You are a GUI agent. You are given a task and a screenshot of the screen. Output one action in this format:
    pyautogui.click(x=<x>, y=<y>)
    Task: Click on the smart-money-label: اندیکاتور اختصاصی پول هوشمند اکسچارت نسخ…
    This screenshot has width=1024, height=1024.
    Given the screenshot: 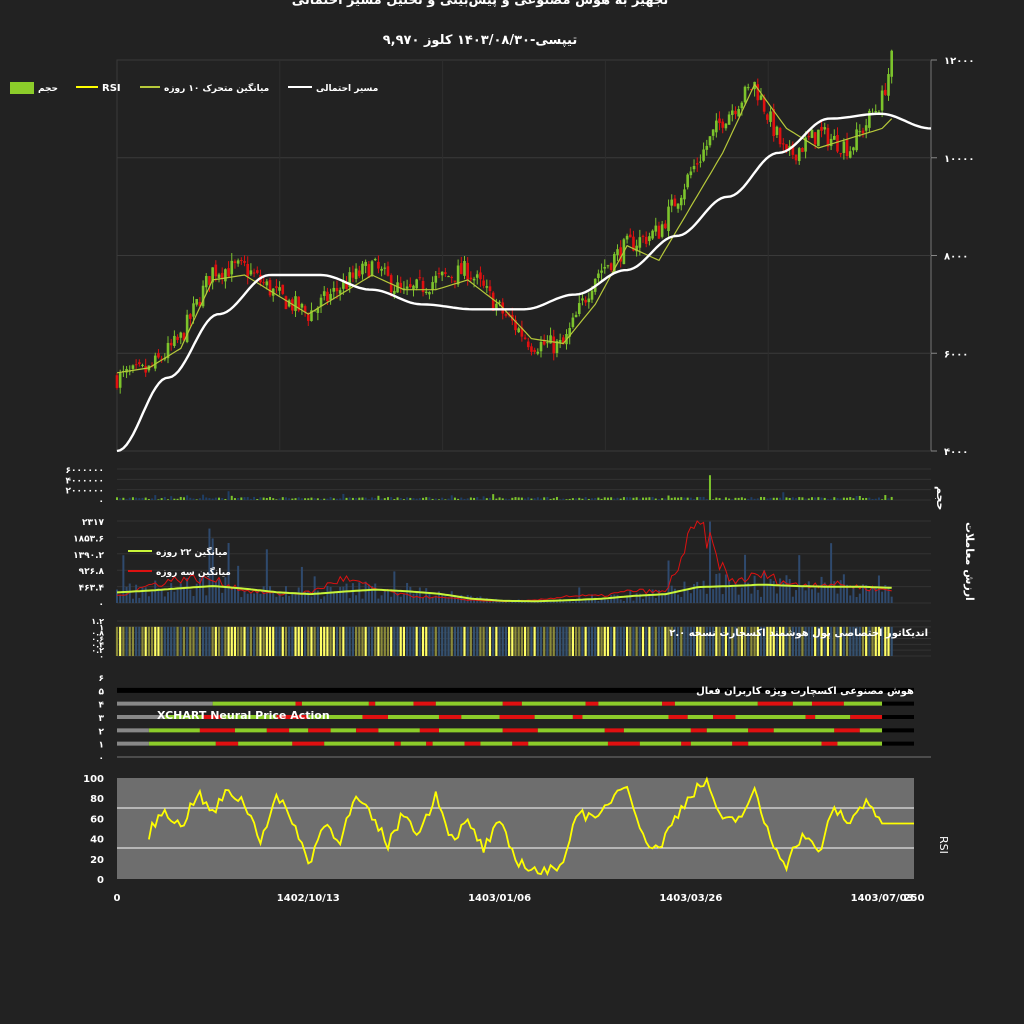 What is the action you would take?
    pyautogui.click(x=798, y=633)
    